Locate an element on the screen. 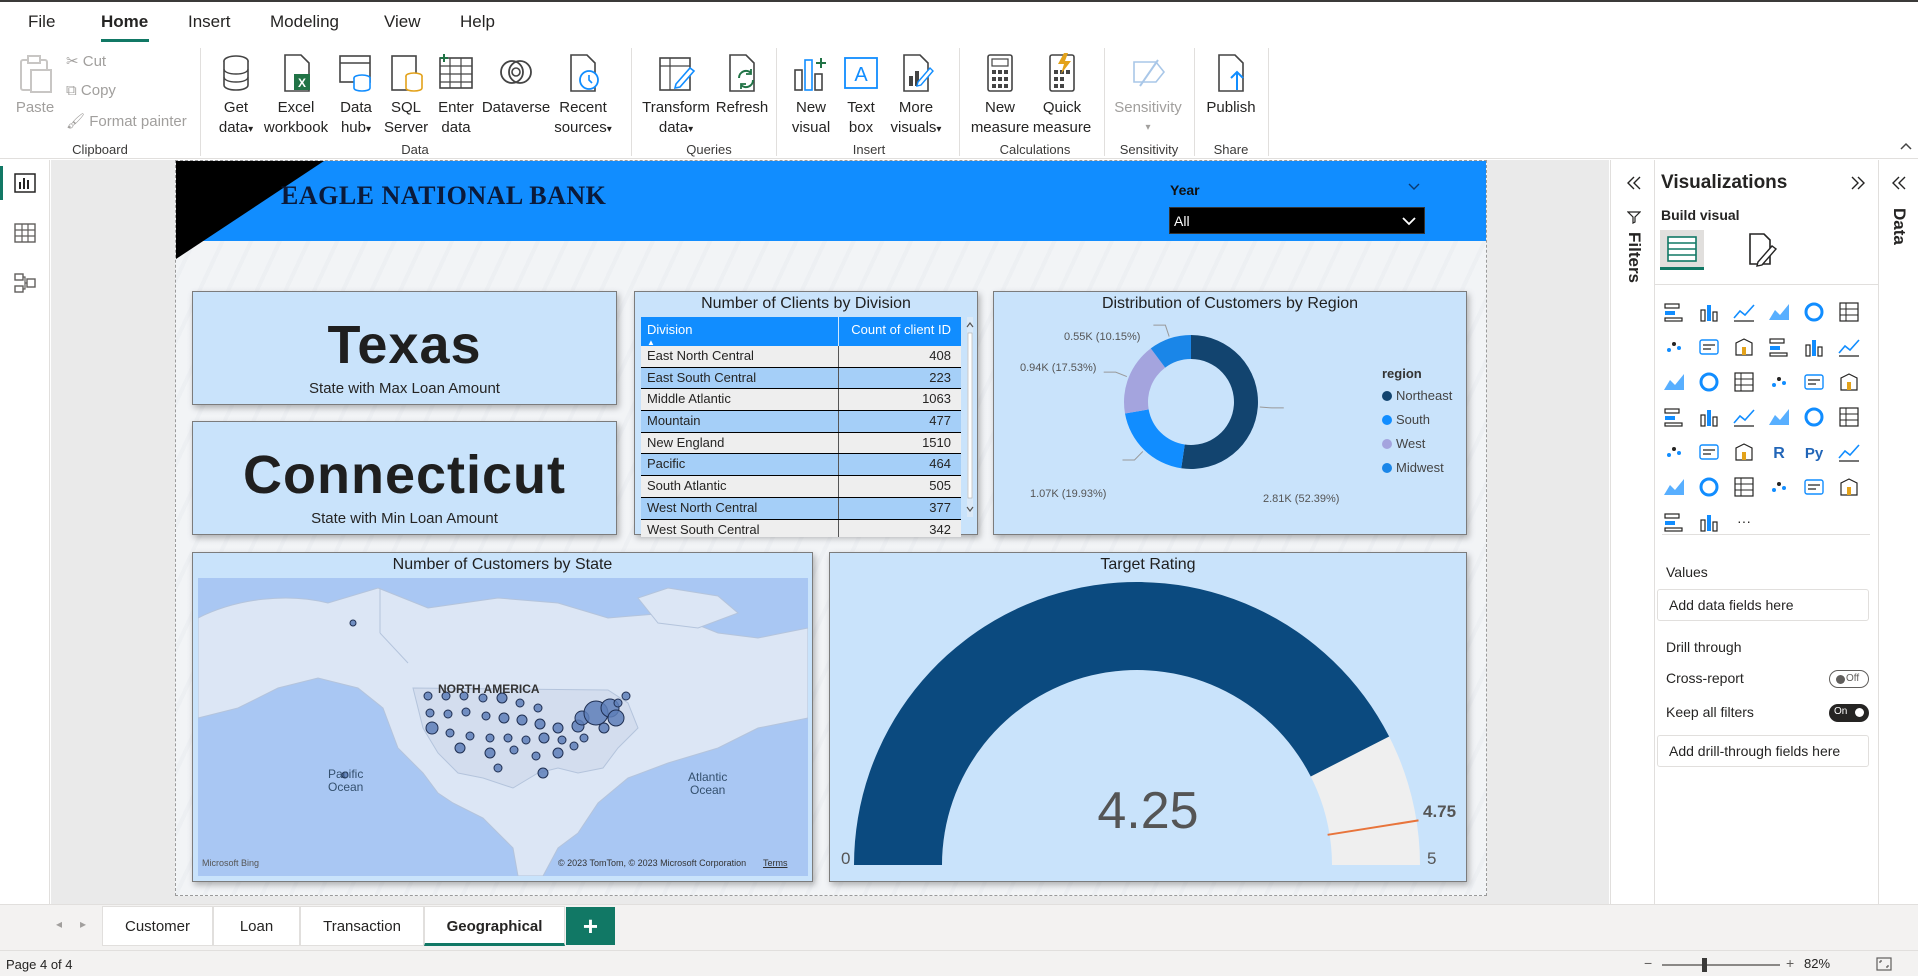 This screenshot has width=1918, height=976. filled-map-visual-icon is located at coordinates (1709, 417).